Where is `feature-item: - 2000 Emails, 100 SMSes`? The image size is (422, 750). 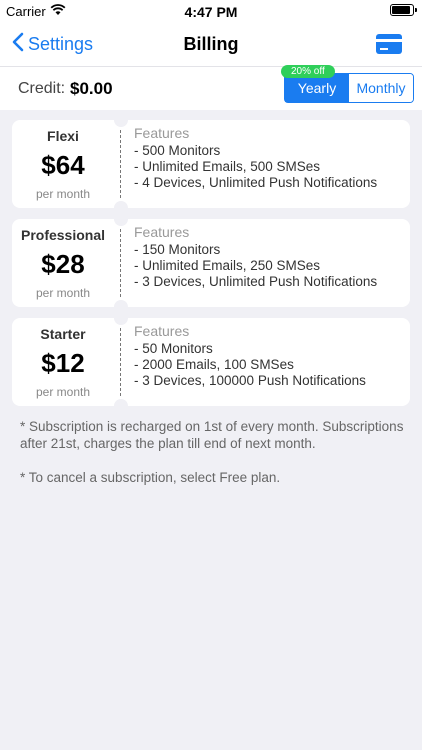 feature-item: - 2000 Emails, 100 SMSes is located at coordinates (214, 364).